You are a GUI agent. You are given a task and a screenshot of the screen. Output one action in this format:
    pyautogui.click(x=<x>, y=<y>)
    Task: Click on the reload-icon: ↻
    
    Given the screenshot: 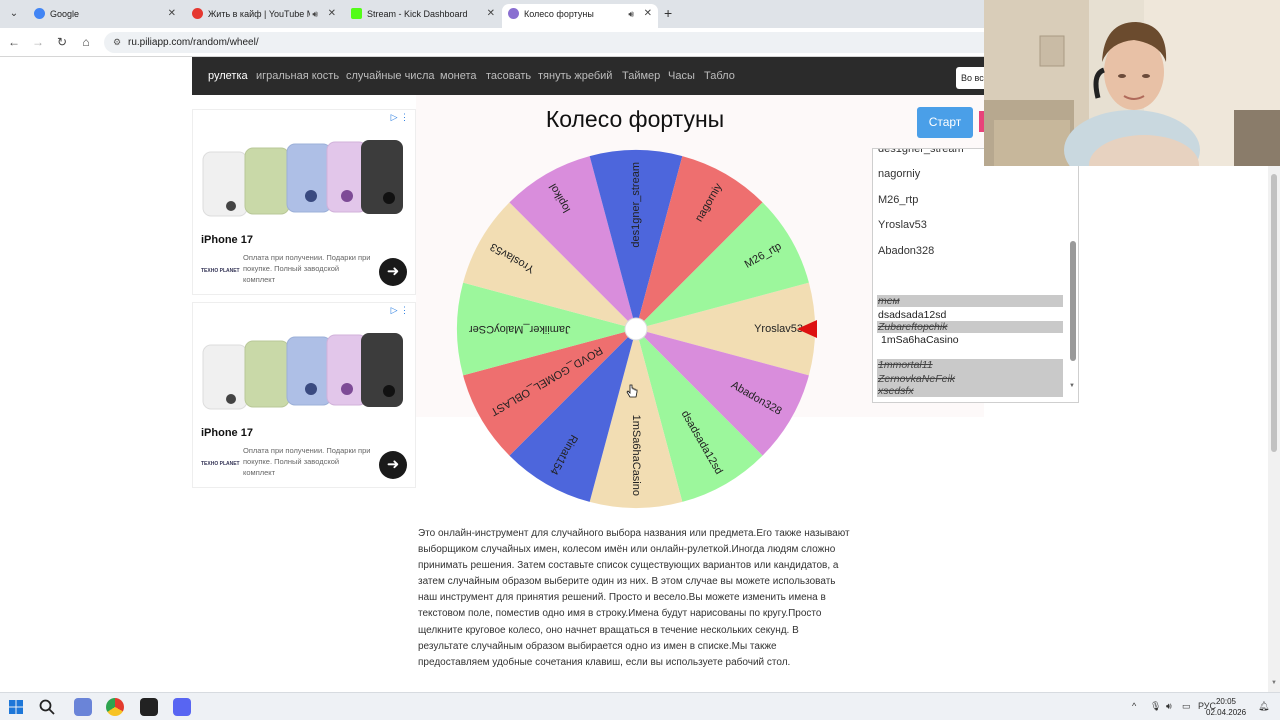 What is the action you would take?
    pyautogui.click(x=62, y=42)
    